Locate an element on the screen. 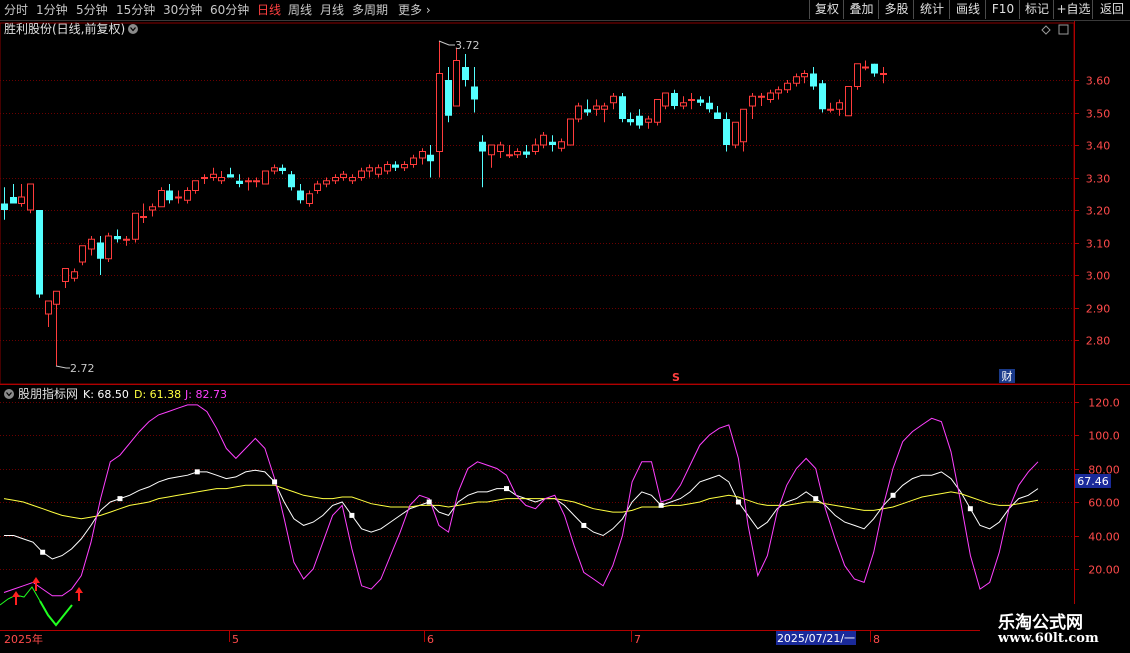 The height and width of the screenshot is (653, 1130). period-tab-8: 月线 is located at coordinates (332, 10).